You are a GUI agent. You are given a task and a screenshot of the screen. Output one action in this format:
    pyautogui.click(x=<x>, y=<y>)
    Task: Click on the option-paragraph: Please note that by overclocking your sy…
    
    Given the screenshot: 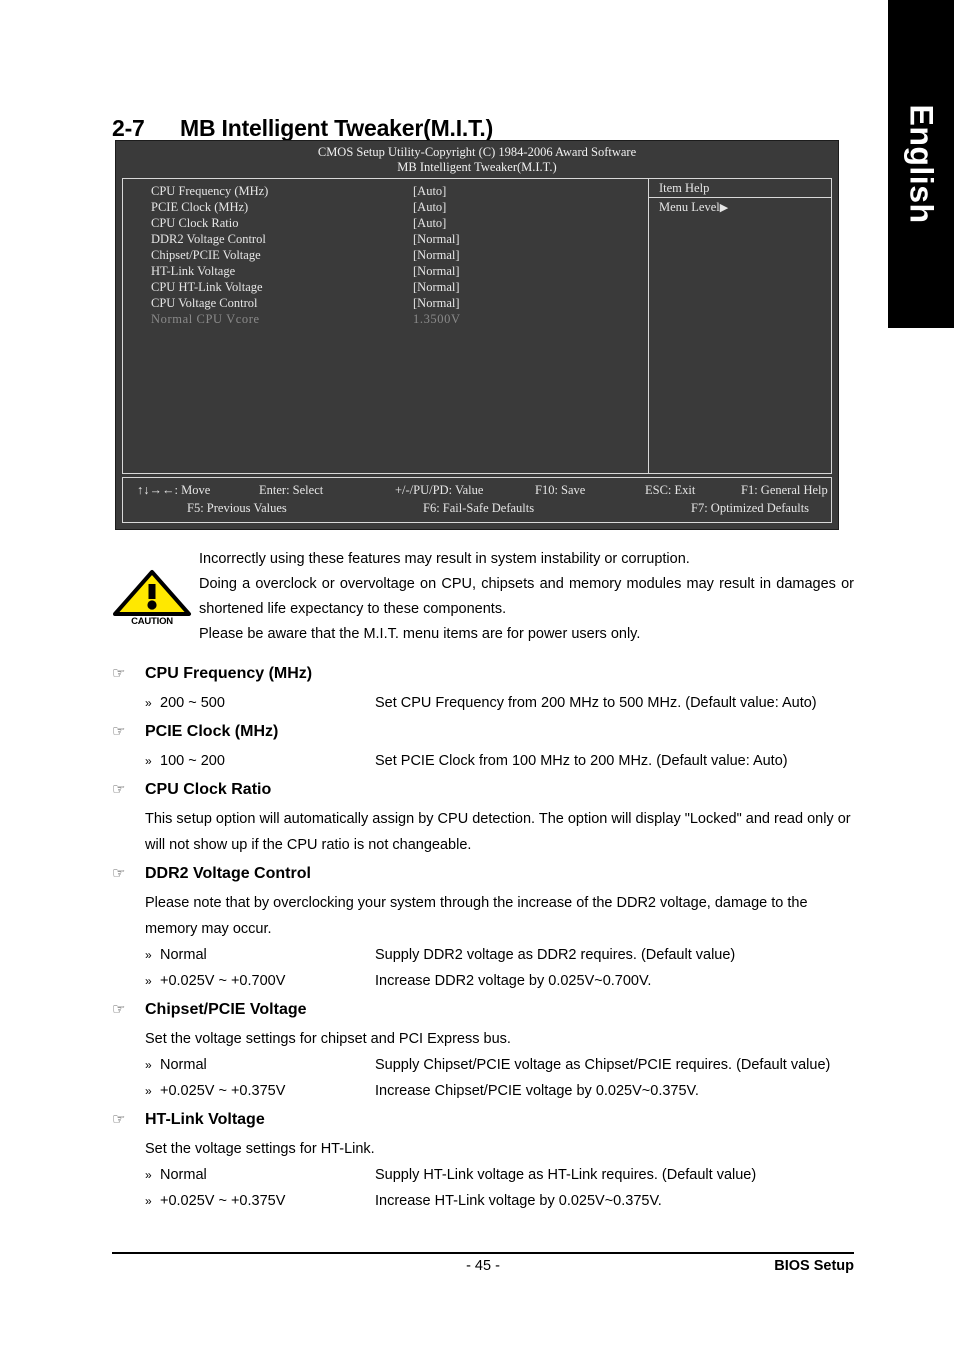 What is the action you would take?
    pyautogui.click(x=476, y=916)
    